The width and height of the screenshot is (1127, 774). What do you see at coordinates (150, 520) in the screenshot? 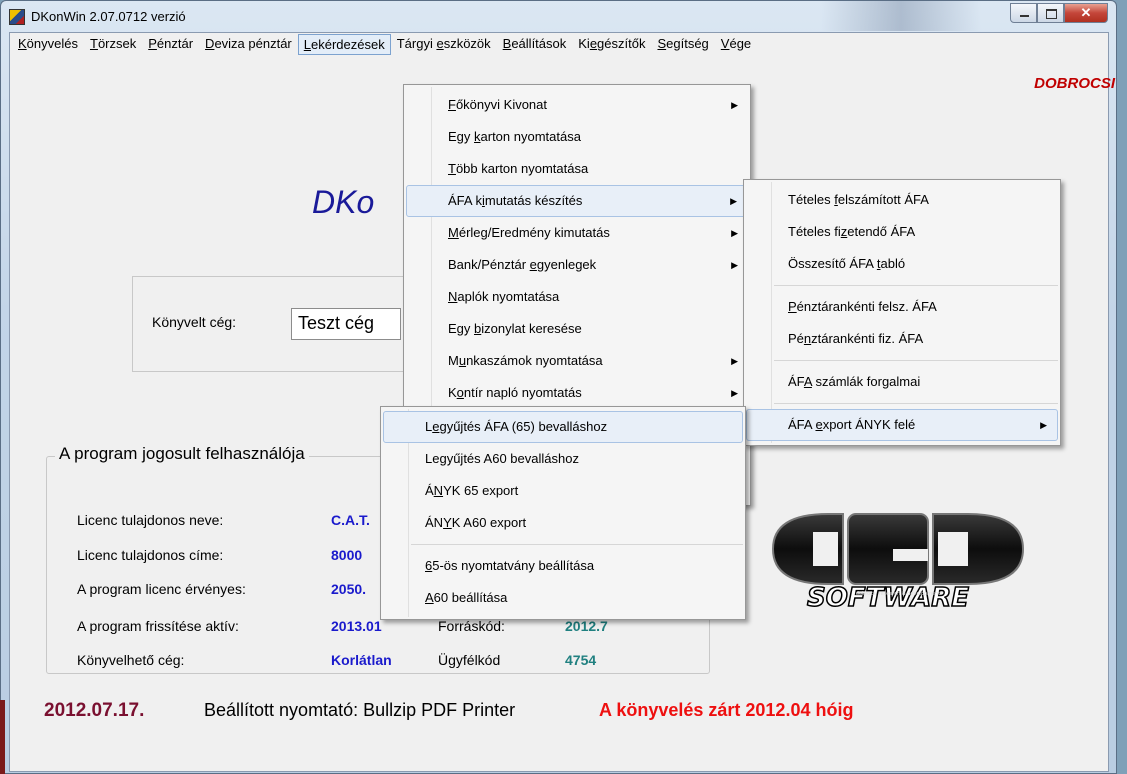
I see `license-name-label: Licenc tulajdonos neve:` at bounding box center [150, 520].